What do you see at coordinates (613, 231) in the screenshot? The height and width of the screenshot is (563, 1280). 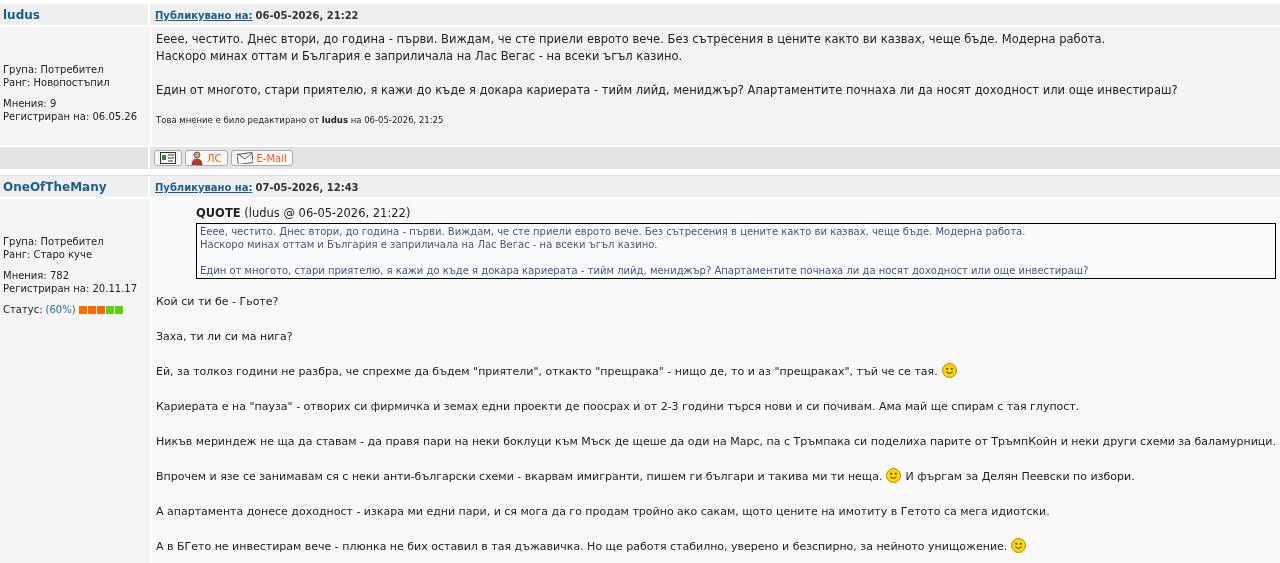 I see `quoted-text: Ееее, честито. Днес втори, до година - първи. Виждам, че сте приели еврото вече. Без сътресения в цените както ви казвах, чеще бъде. Модерна работа.` at bounding box center [613, 231].